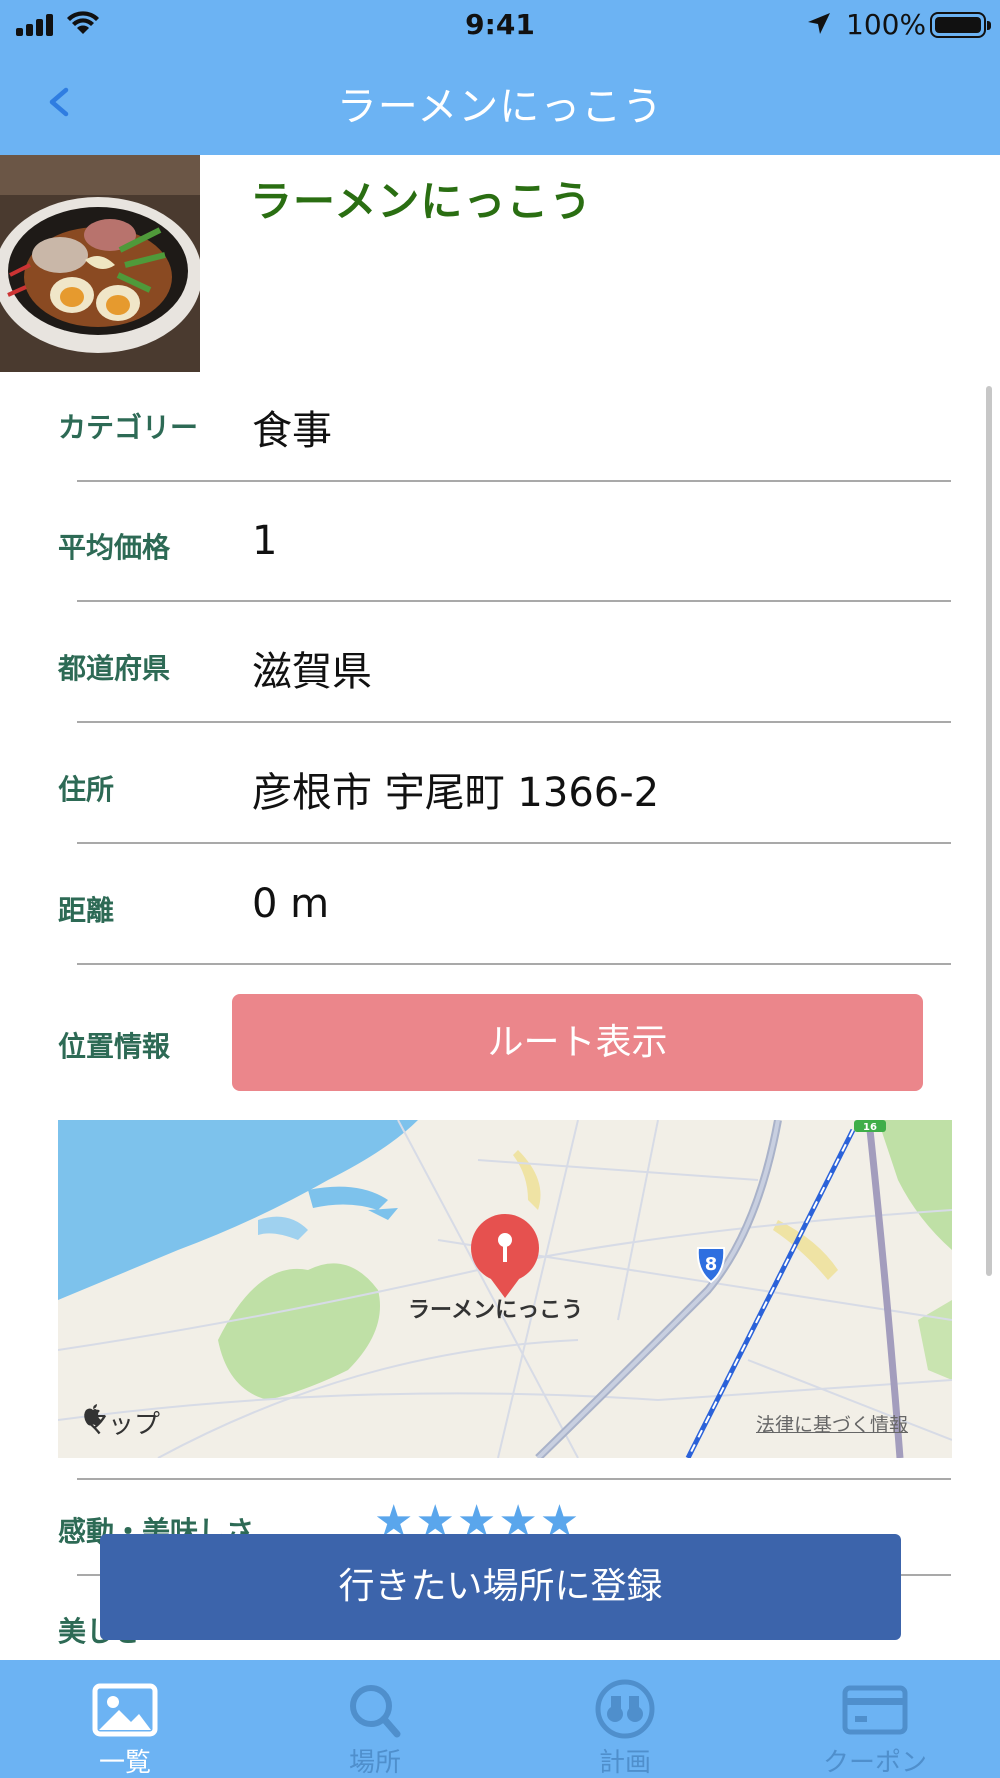 Image resolution: width=1000 pixels, height=1778 pixels. I want to click on scrollbar, so click(989, 831).